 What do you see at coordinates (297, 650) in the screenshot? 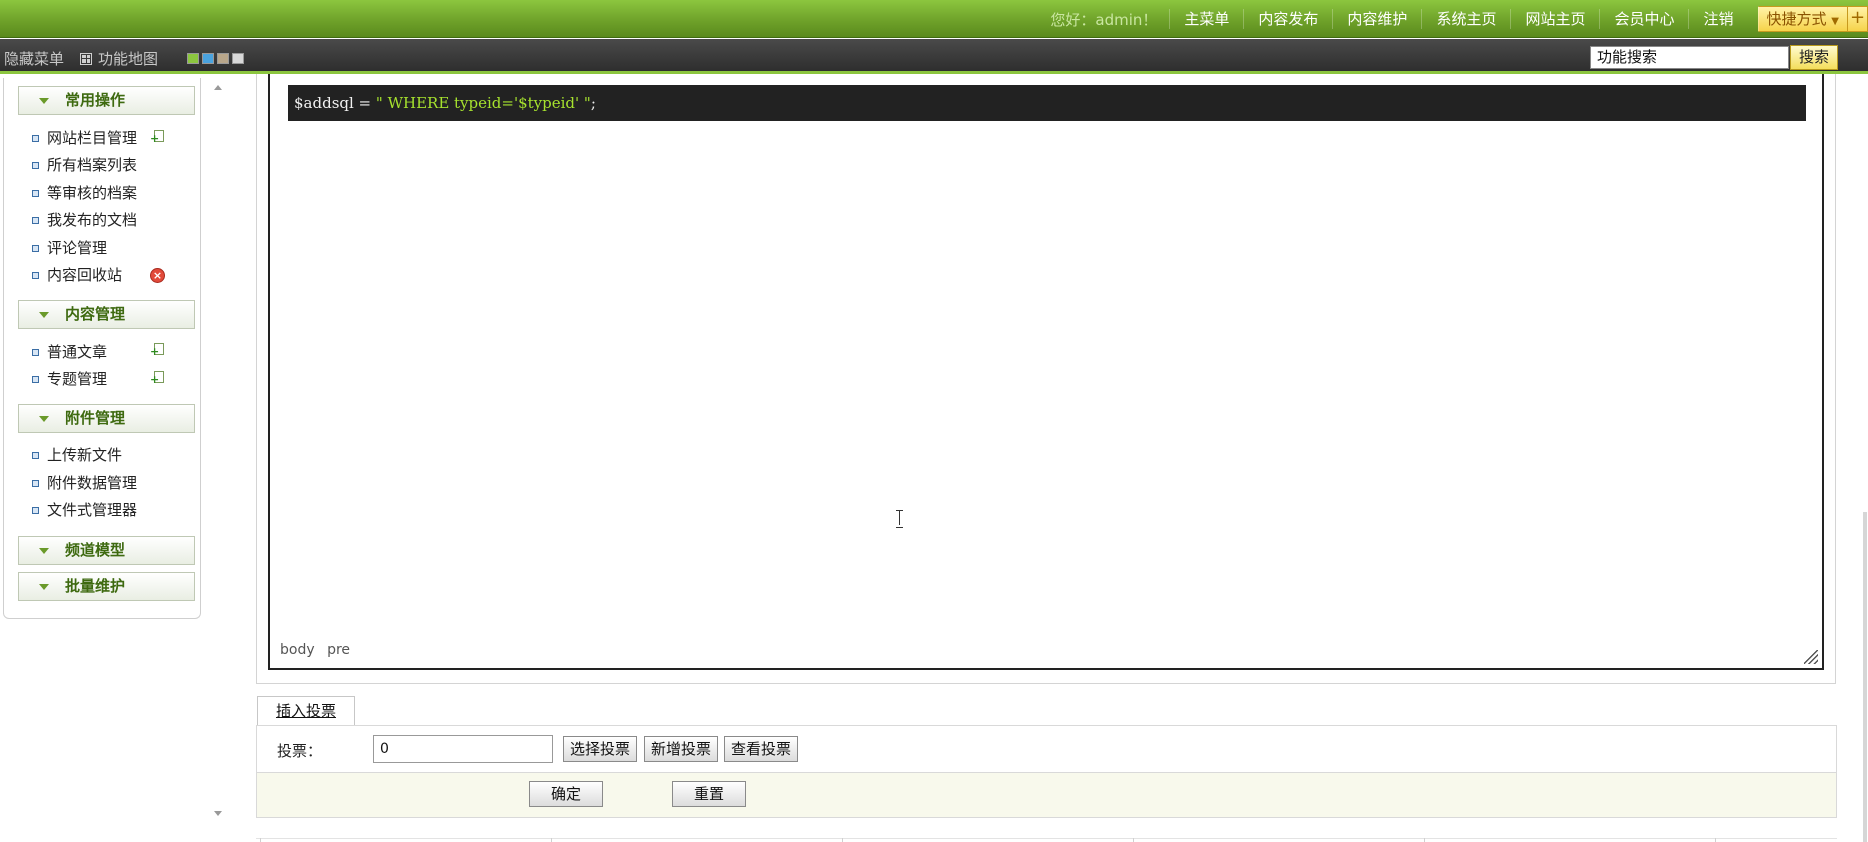
I see `path-body: body` at bounding box center [297, 650].